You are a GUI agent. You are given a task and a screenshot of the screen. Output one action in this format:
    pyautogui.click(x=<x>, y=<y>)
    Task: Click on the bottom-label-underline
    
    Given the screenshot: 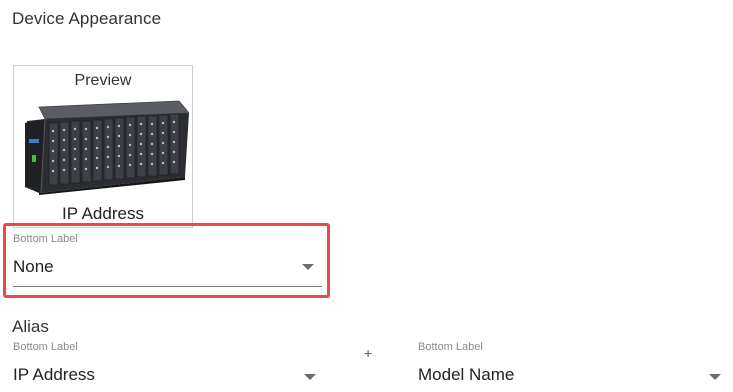 What is the action you would take?
    pyautogui.click(x=167, y=286)
    